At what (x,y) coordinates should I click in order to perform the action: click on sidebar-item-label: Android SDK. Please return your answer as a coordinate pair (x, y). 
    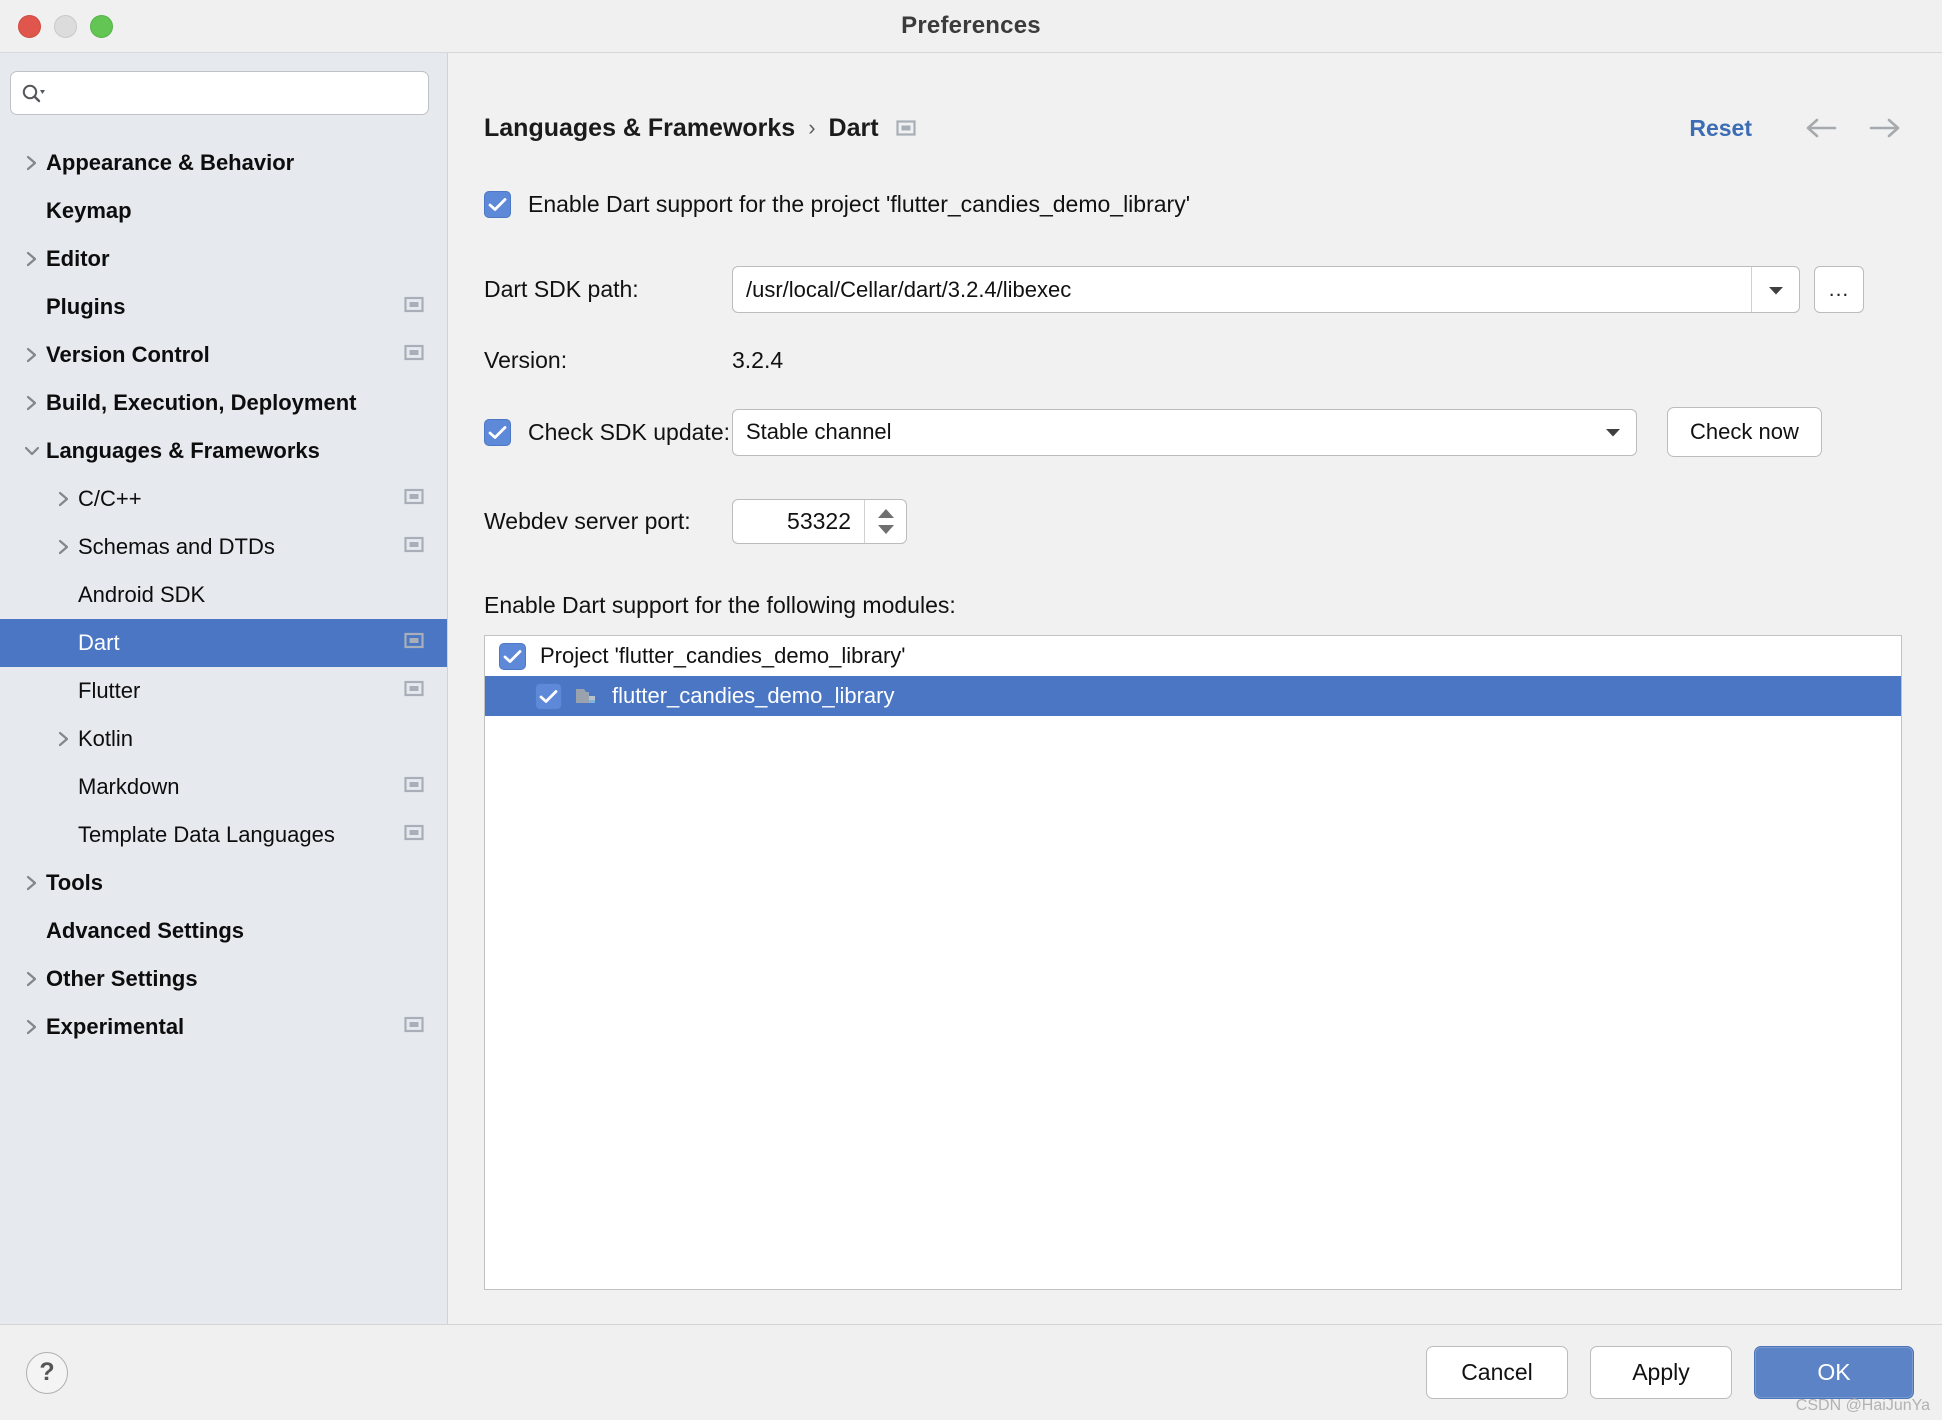
    Looking at the image, I should click on (142, 594).